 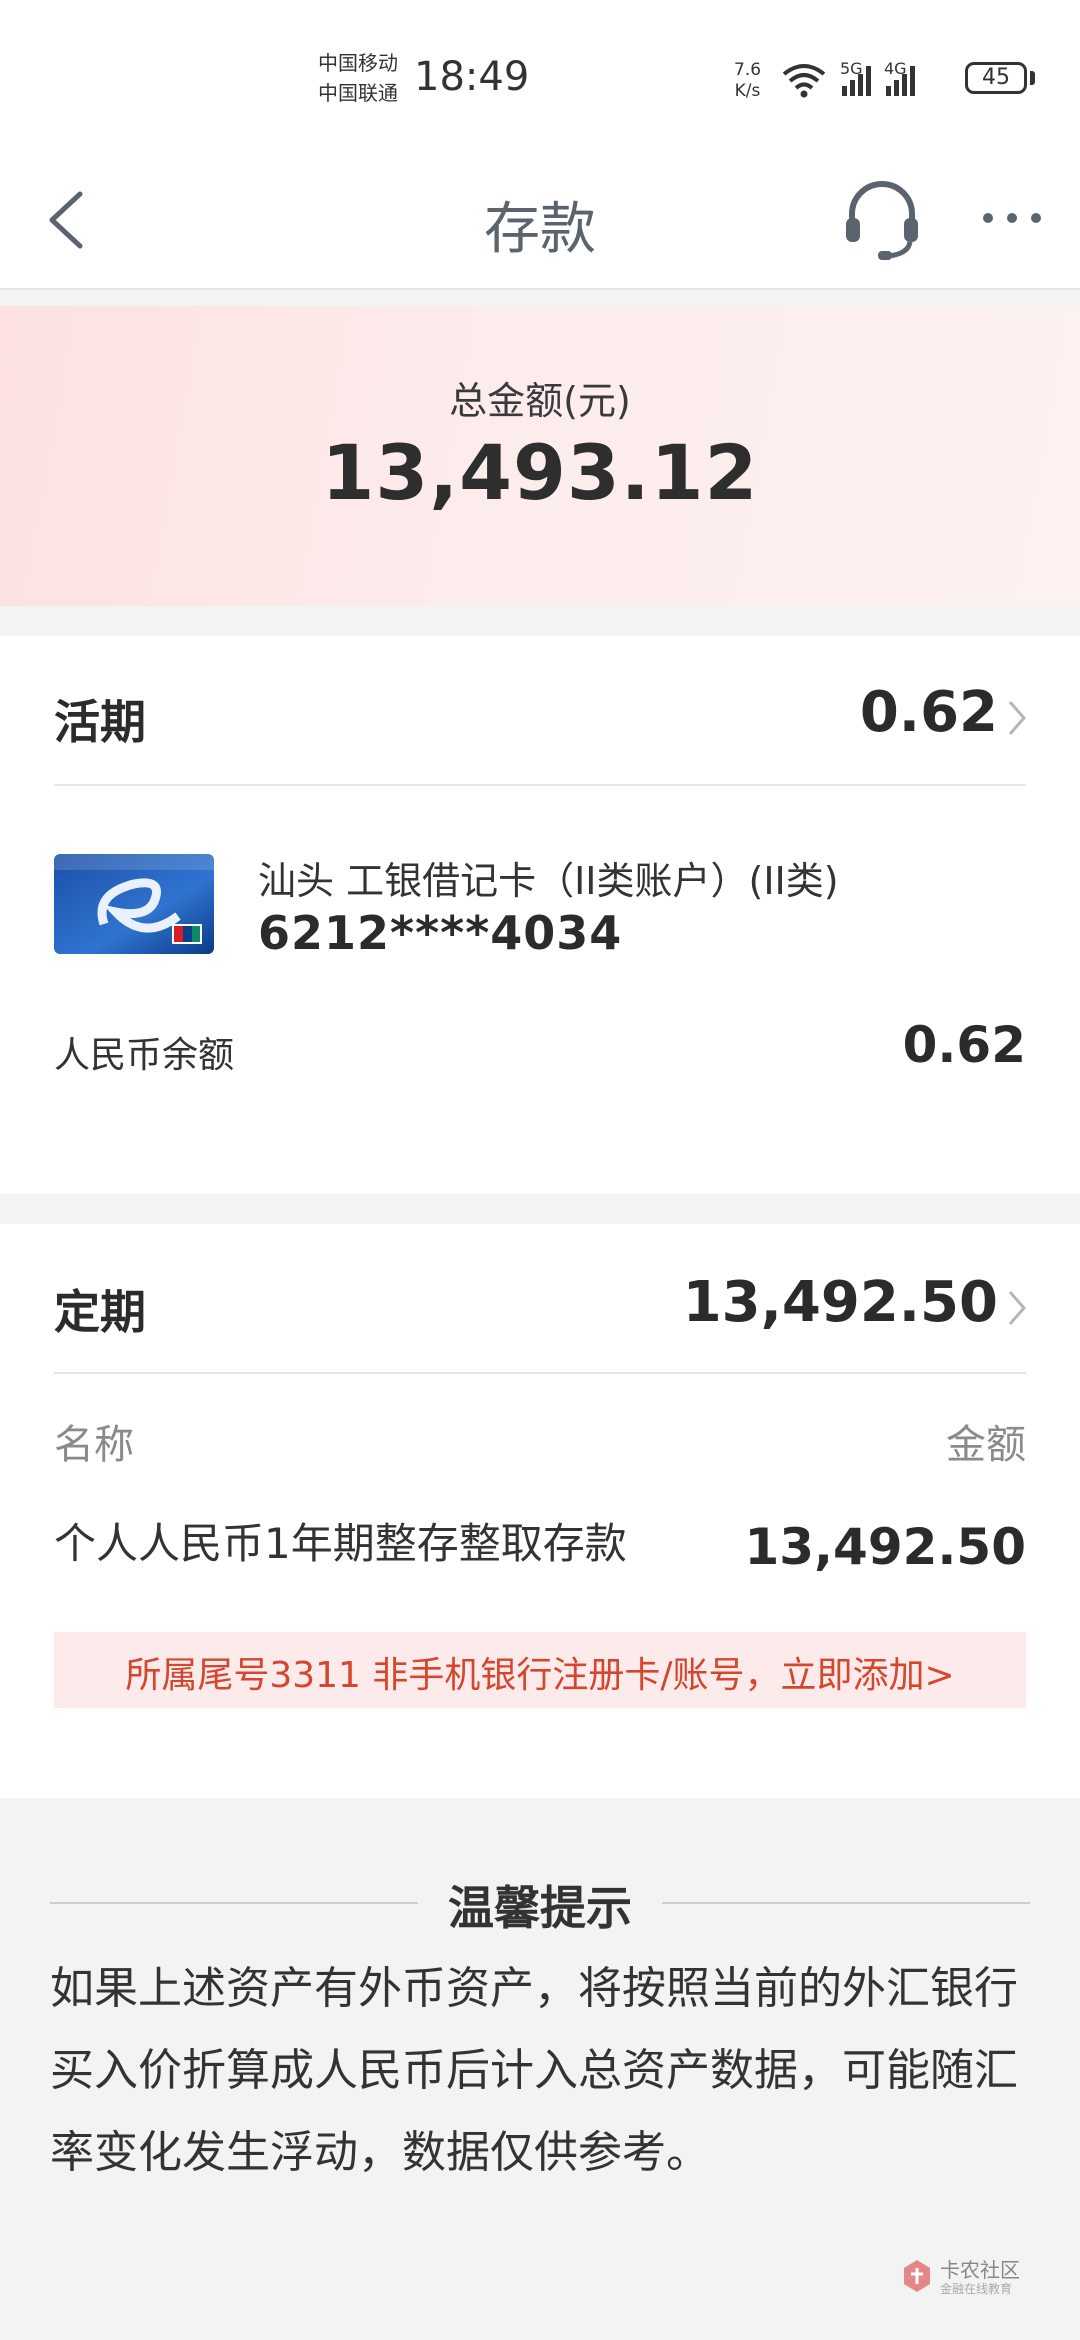 I want to click on customer-service-icon, so click(x=882, y=220).